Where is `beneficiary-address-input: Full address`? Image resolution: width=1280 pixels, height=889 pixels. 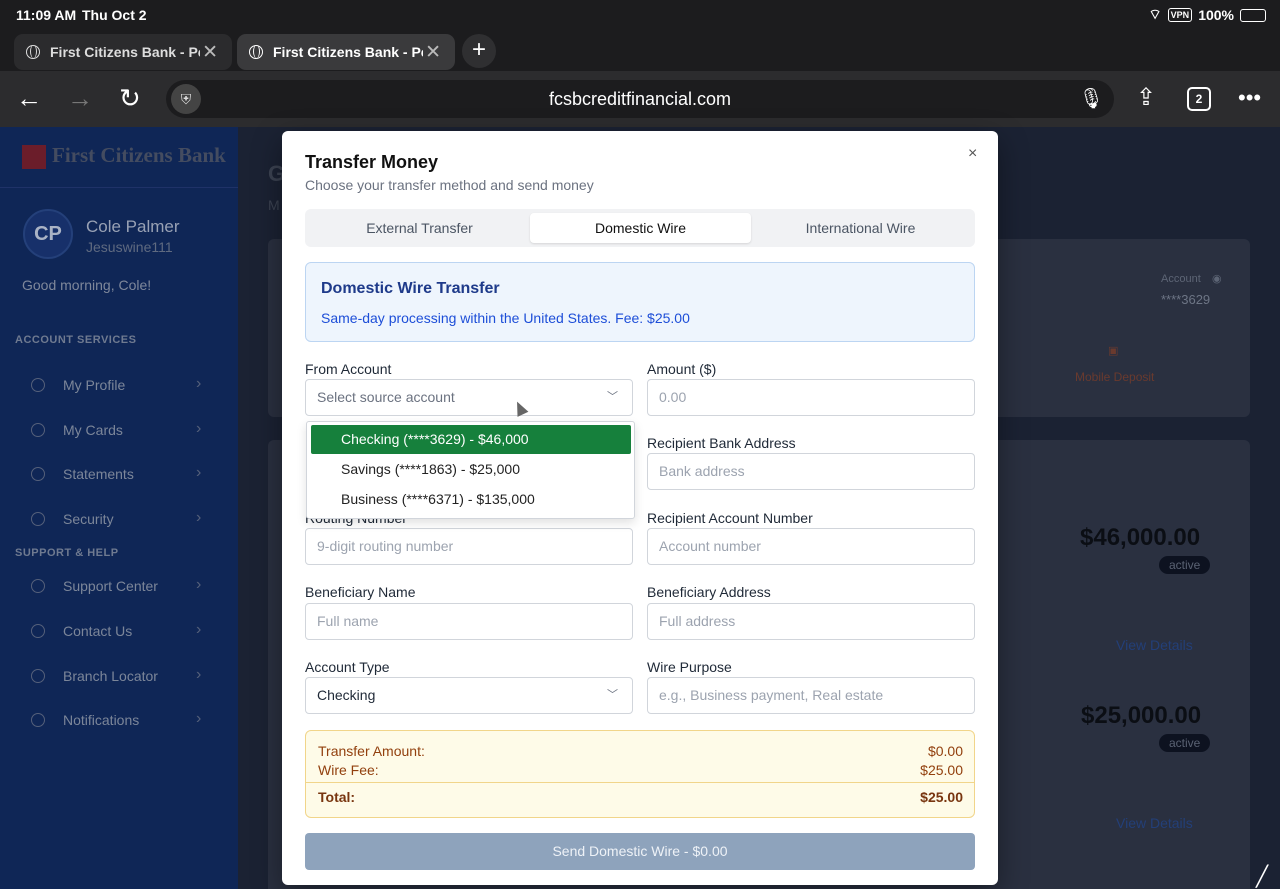
beneficiary-address-input: Full address is located at coordinates (811, 621).